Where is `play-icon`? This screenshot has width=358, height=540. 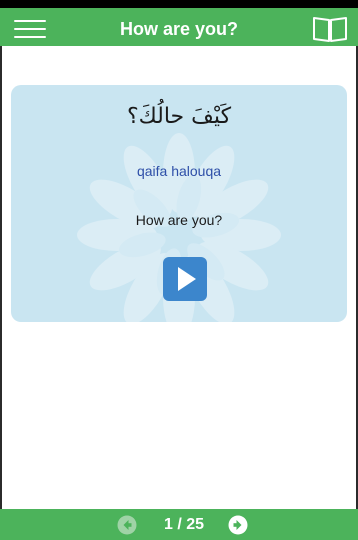 play-icon is located at coordinates (187, 279).